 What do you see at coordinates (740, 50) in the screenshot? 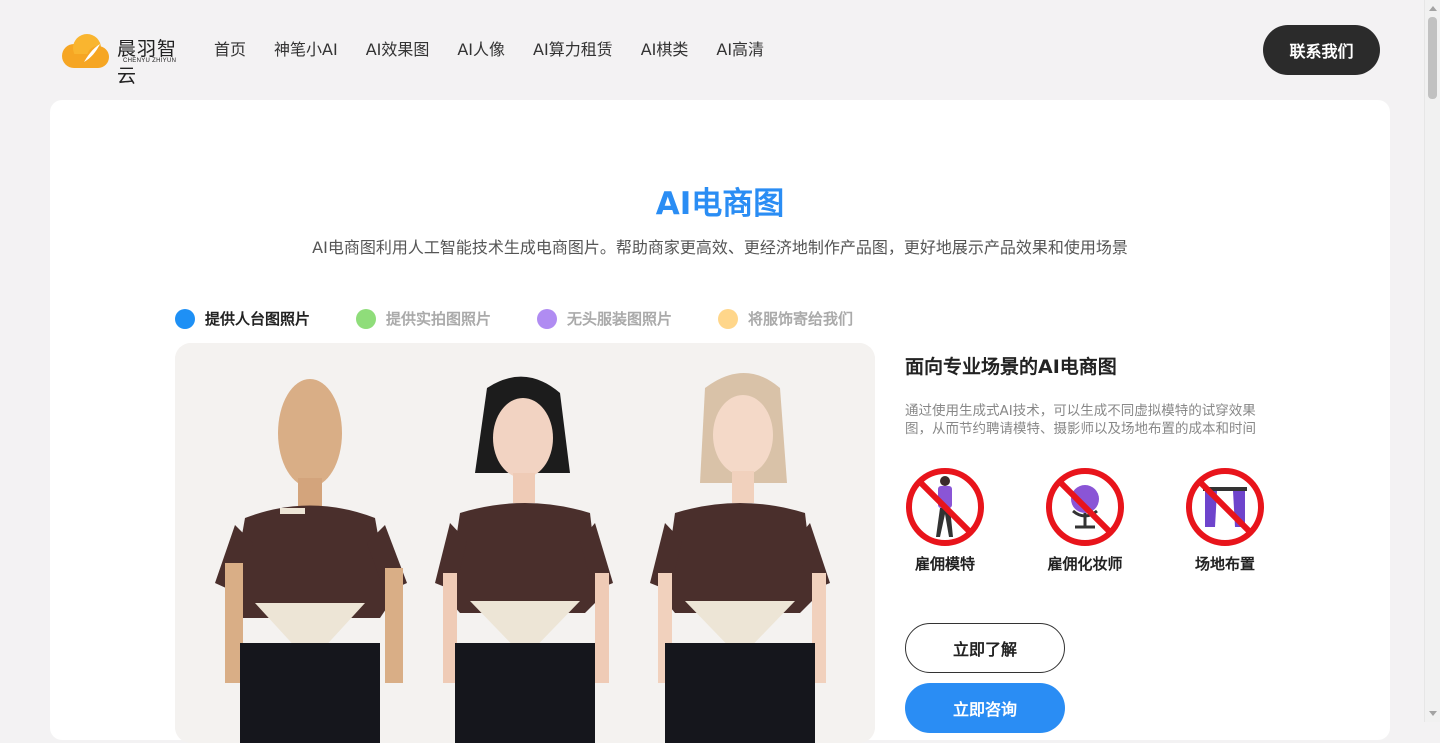
I see `nav-ai-hd: AI高清` at bounding box center [740, 50].